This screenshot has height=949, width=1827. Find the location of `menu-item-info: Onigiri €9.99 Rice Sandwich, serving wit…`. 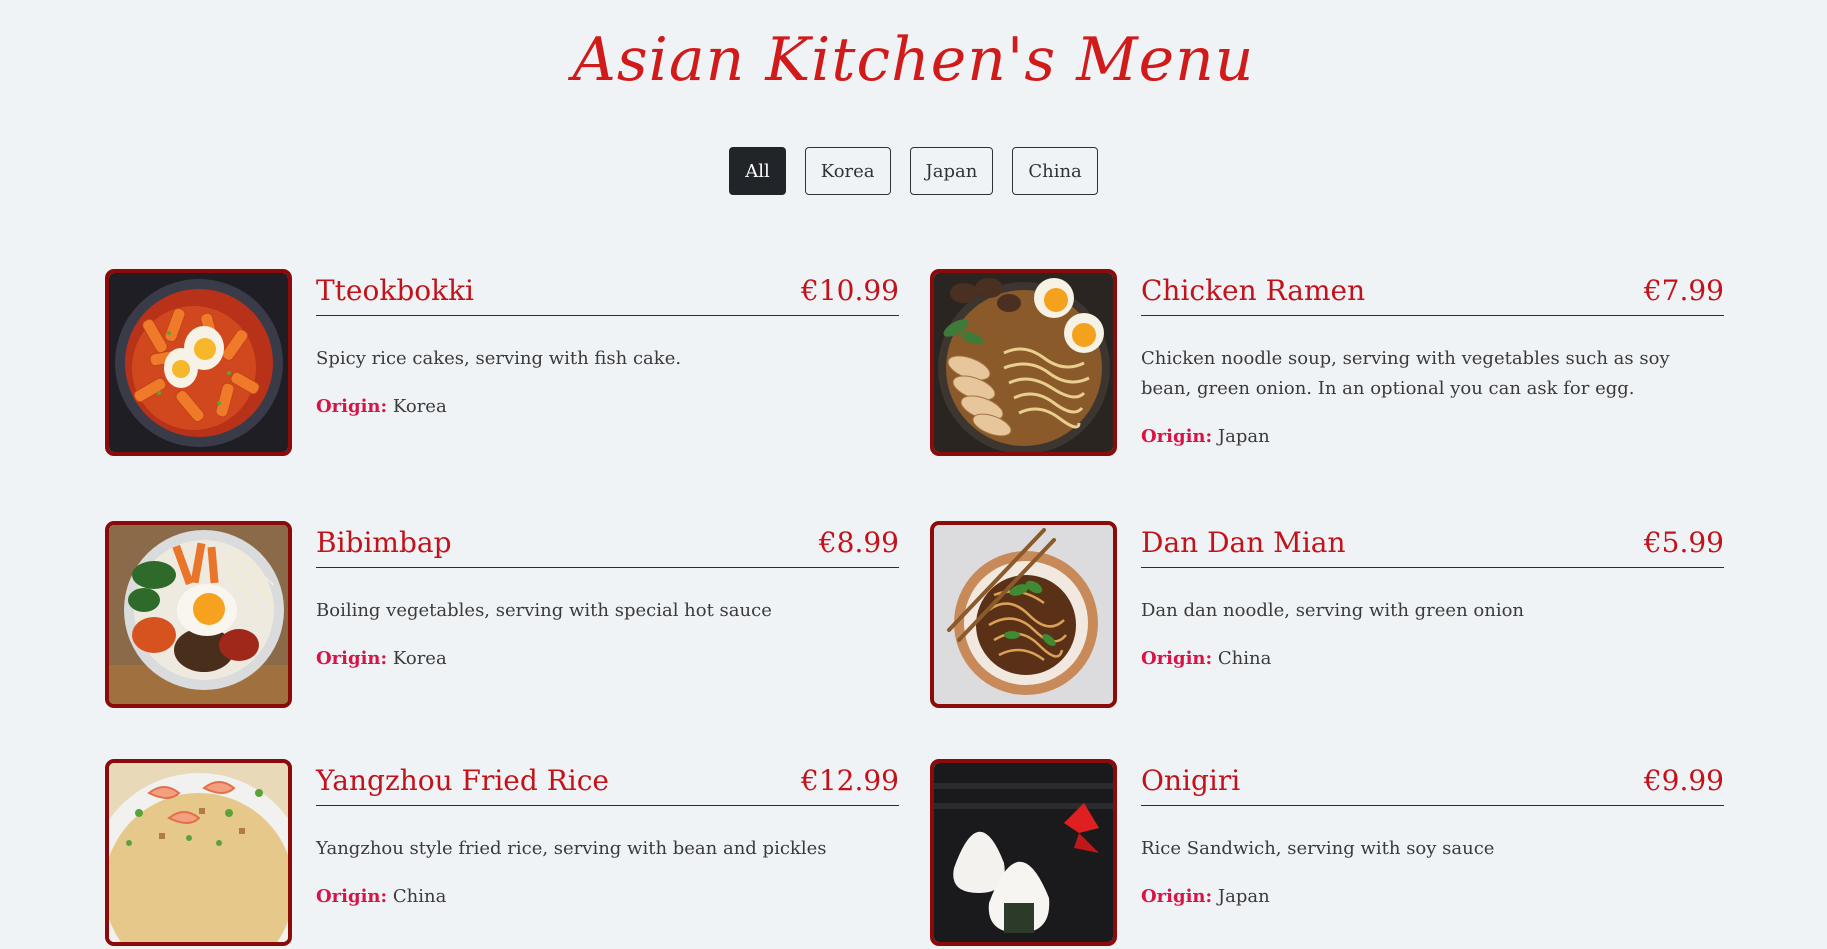

menu-item-info: Onigiri €9.99 Rice Sandwich, serving wit… is located at coordinates (1432, 834).